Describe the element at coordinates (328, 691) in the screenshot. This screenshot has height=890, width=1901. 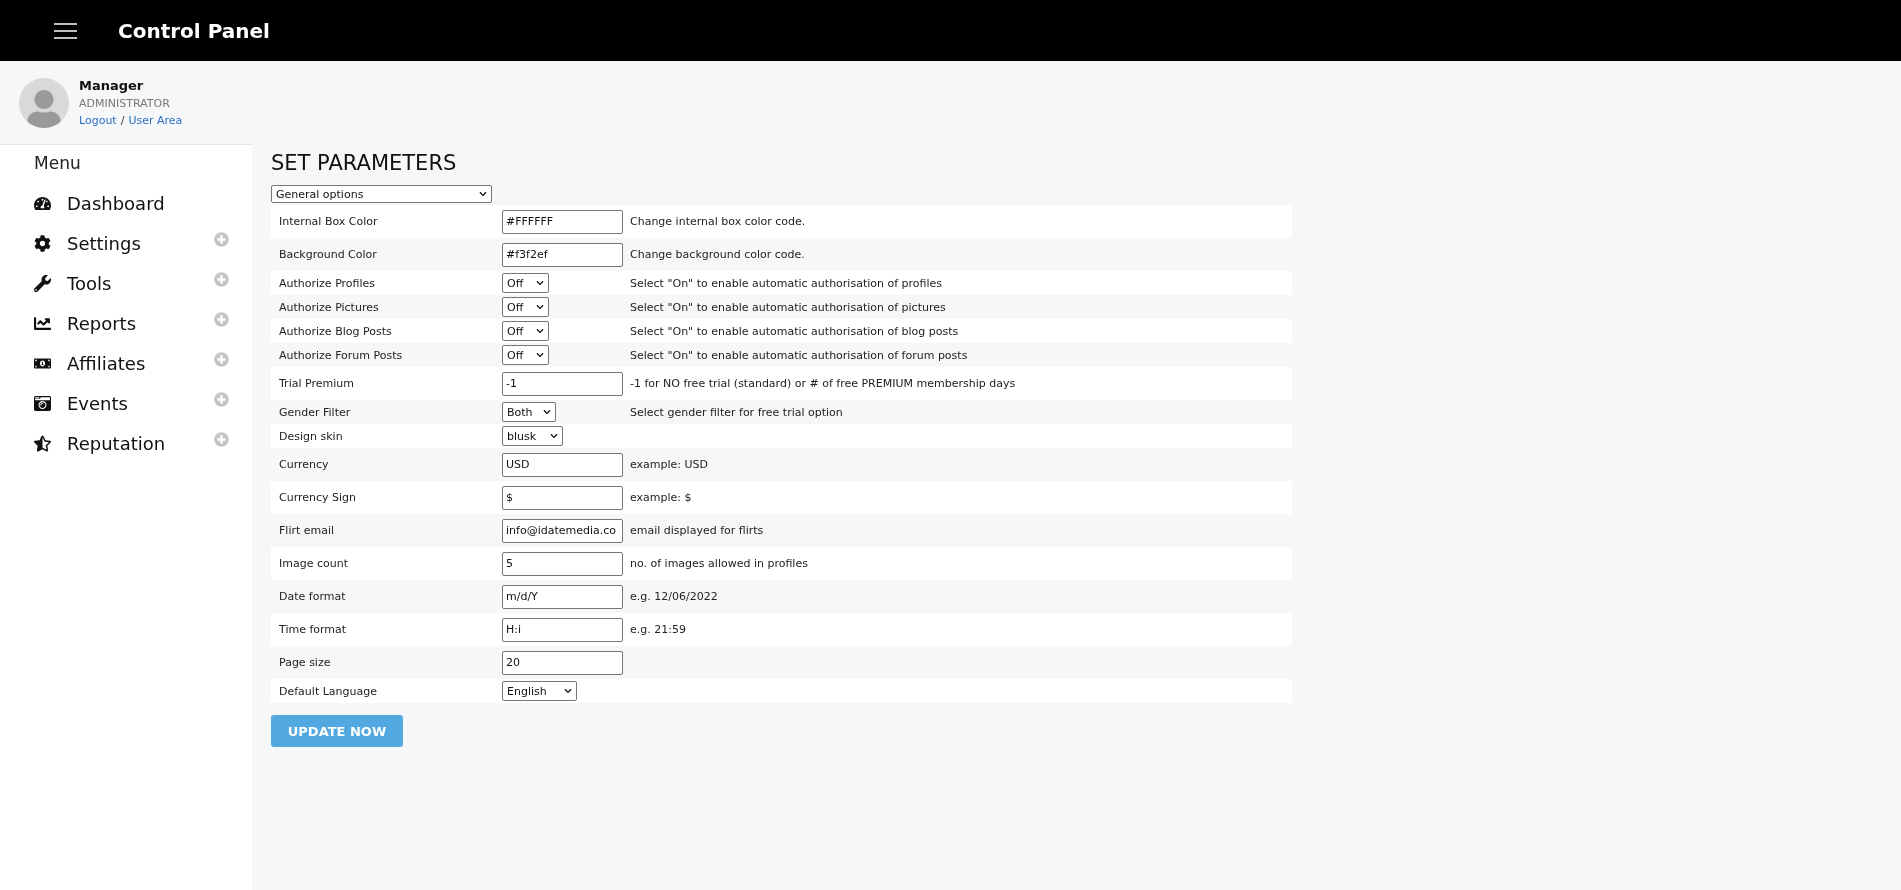
I see `field-label: Default Language` at that location.